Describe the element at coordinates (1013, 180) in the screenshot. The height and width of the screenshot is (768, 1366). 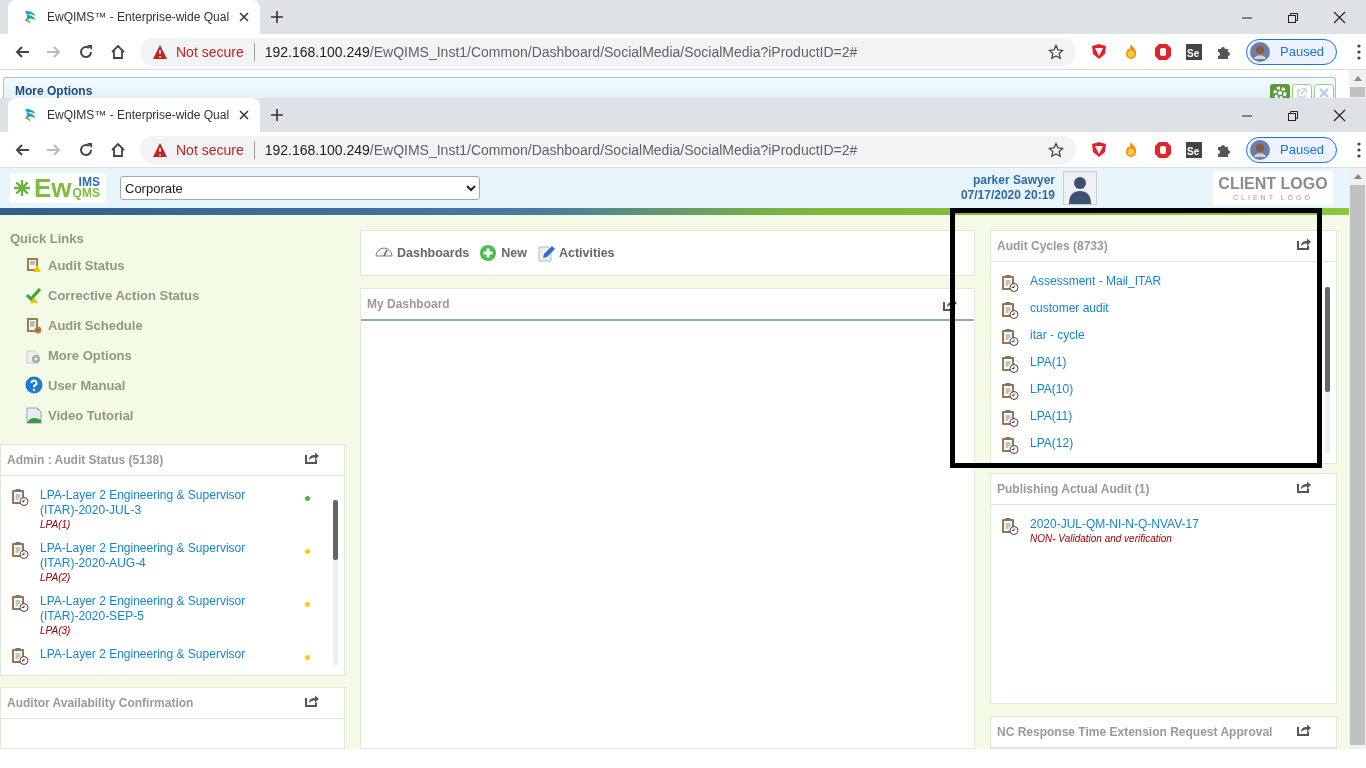
I see `user-name: parker Sawyer` at that location.